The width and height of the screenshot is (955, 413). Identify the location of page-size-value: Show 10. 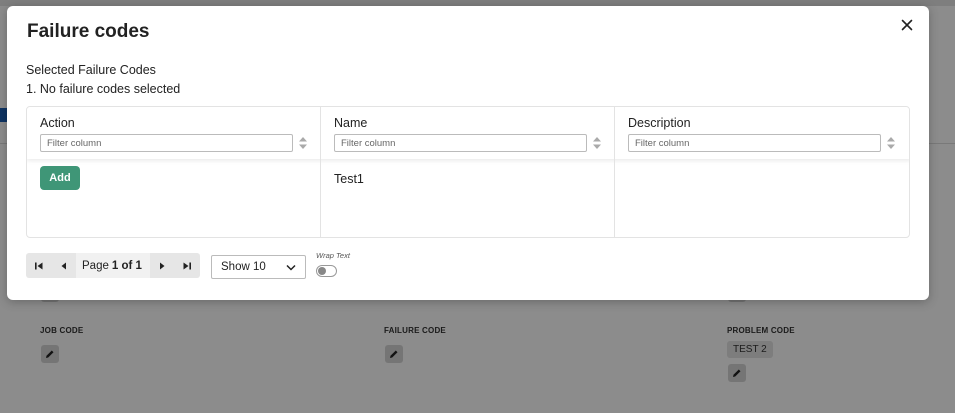
(243, 267).